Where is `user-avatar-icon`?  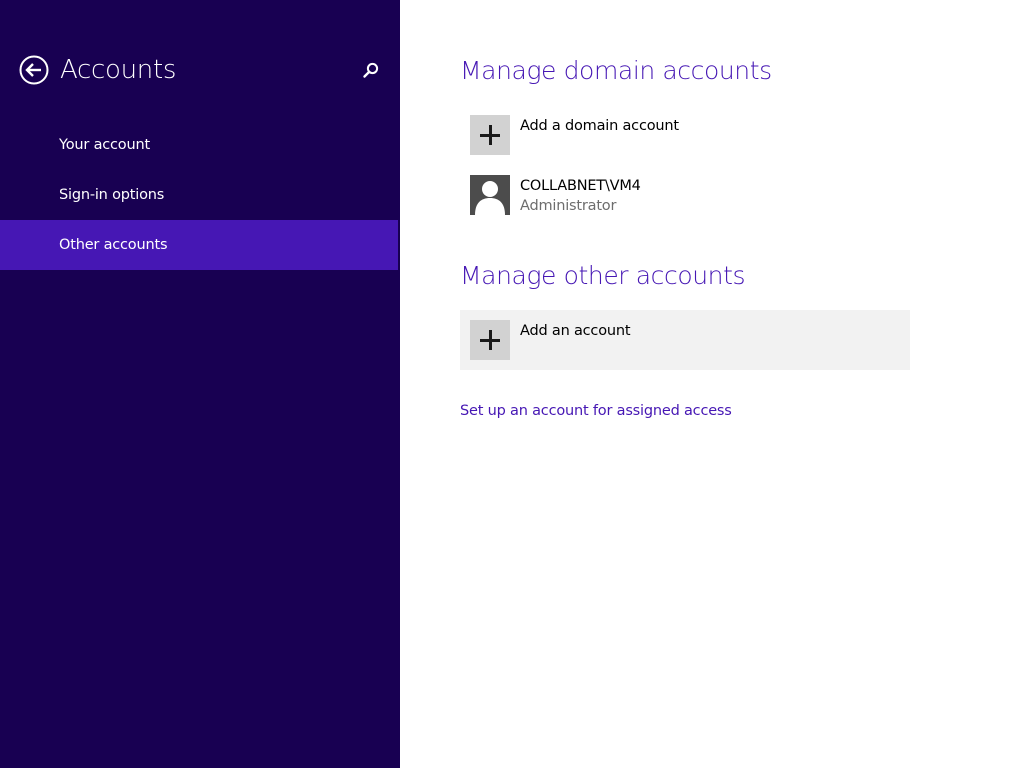 user-avatar-icon is located at coordinates (490, 195).